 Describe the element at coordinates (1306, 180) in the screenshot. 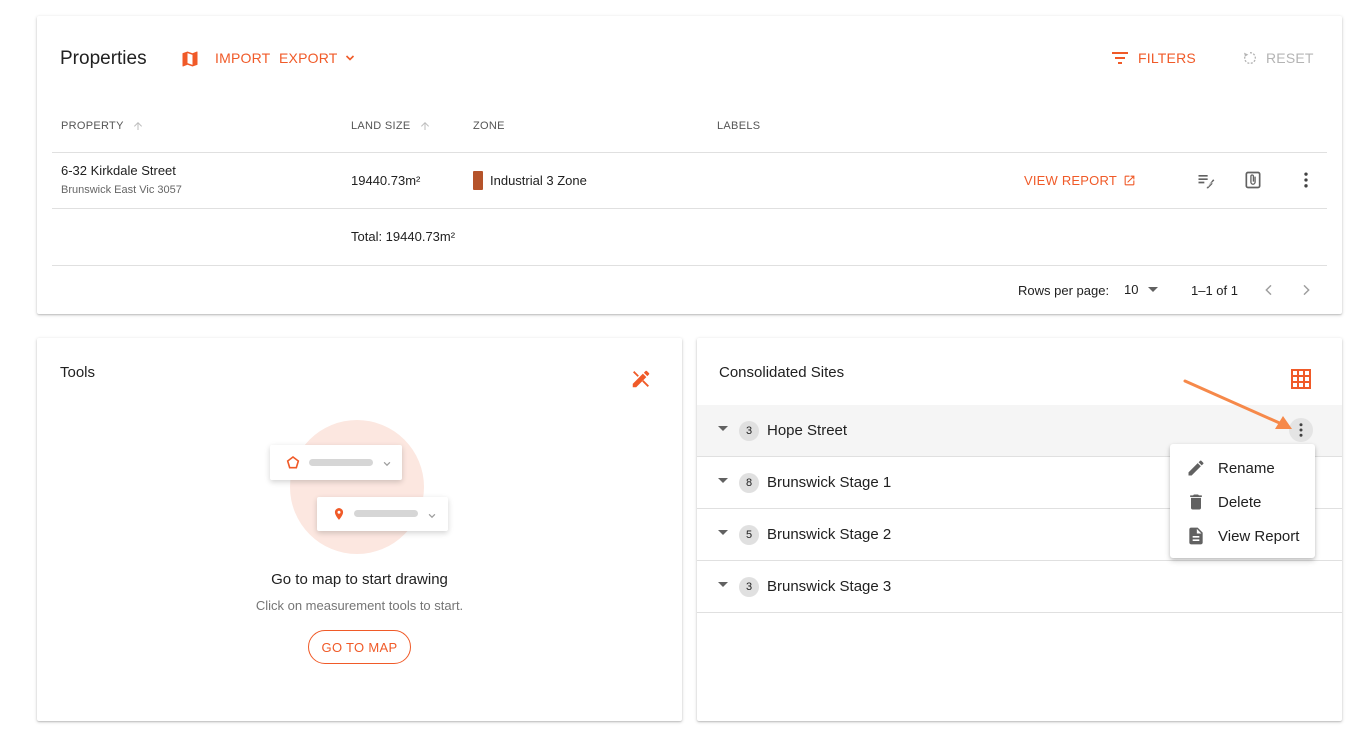

I see `more-vertical-icon` at that location.